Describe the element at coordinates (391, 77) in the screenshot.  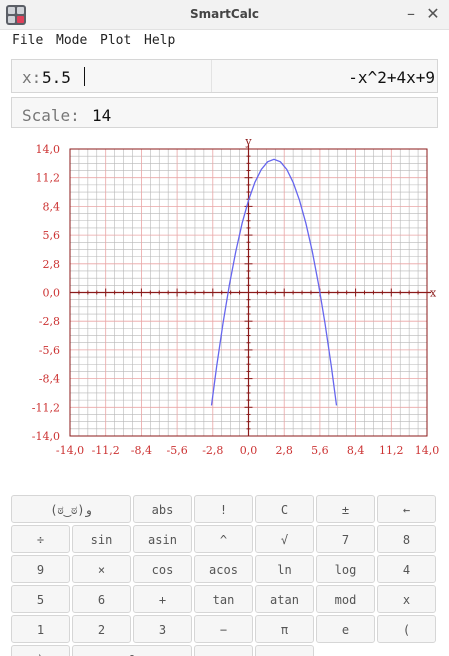
I see `expression-field: -x^2+4x+9` at that location.